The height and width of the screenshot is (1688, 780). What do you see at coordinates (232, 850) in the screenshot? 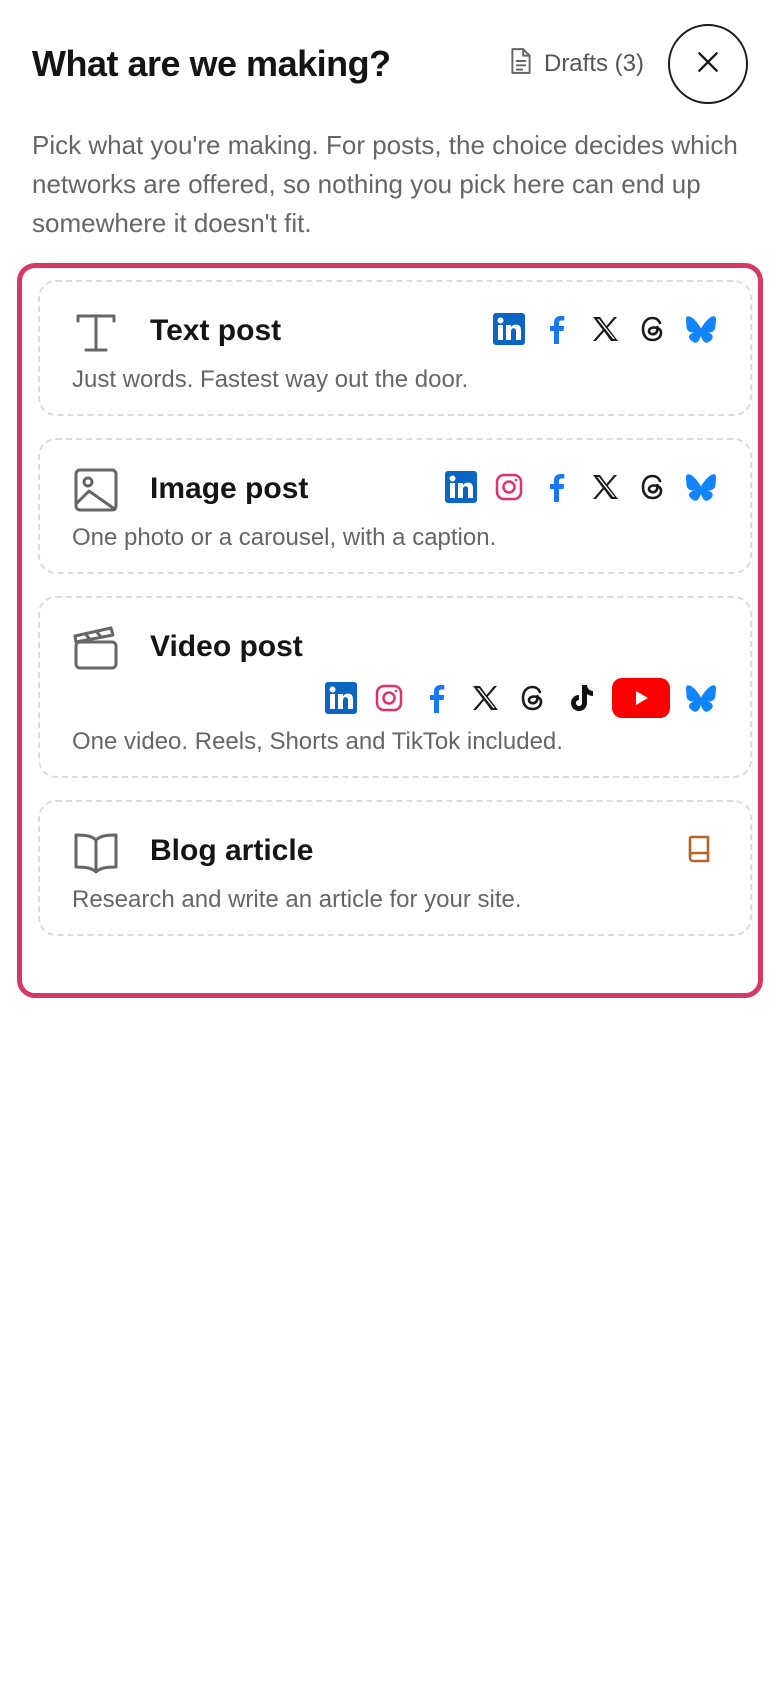
I see `option-title: Blog article` at bounding box center [232, 850].